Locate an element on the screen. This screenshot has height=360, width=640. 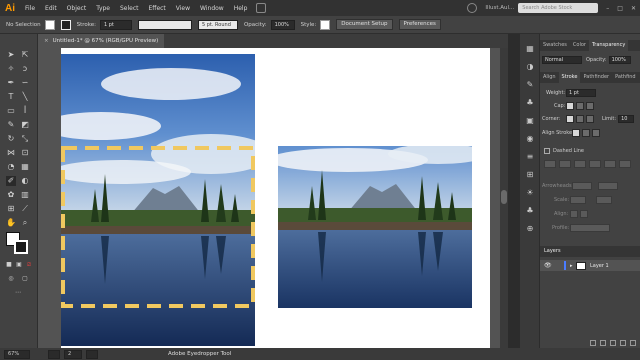
maximize-icon: □ is located at coordinates (620, 8).